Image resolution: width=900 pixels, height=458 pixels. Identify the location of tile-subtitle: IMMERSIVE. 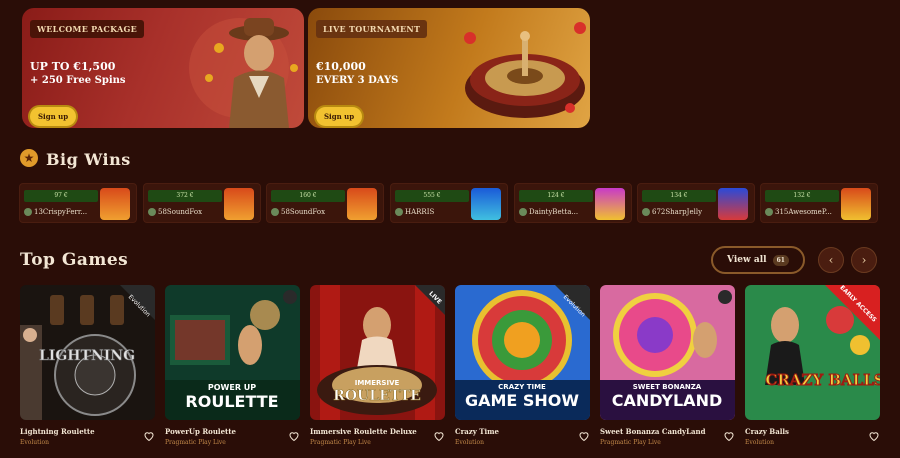
(377, 383).